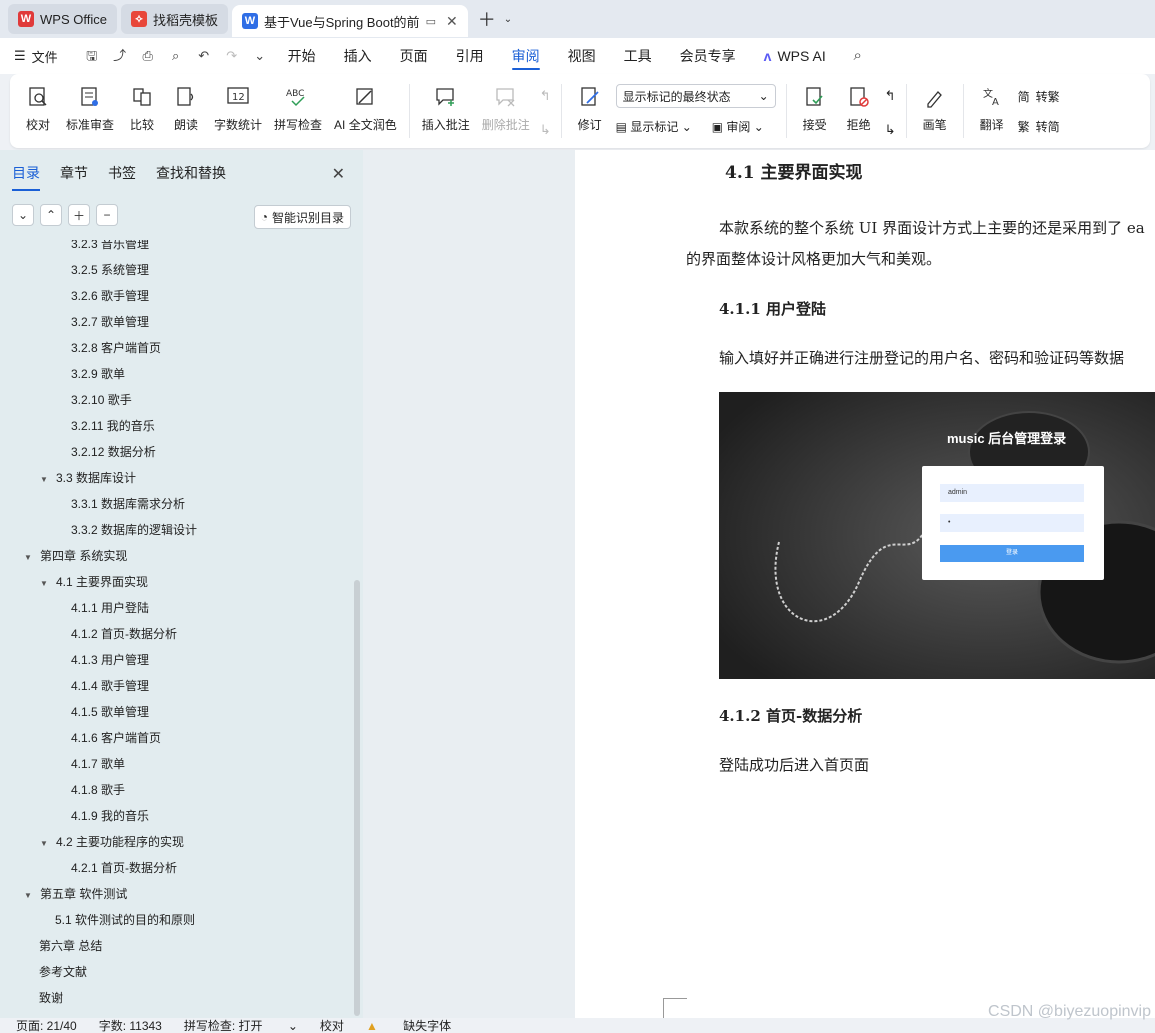  Describe the element at coordinates (124, 868) in the screenshot. I see `toc-item: 4.2.1 首页-数据分析` at that location.